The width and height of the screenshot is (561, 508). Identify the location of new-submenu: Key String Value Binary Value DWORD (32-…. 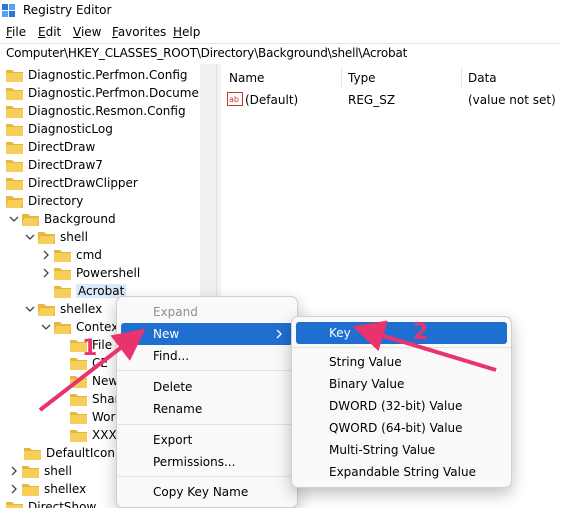
(401, 402).